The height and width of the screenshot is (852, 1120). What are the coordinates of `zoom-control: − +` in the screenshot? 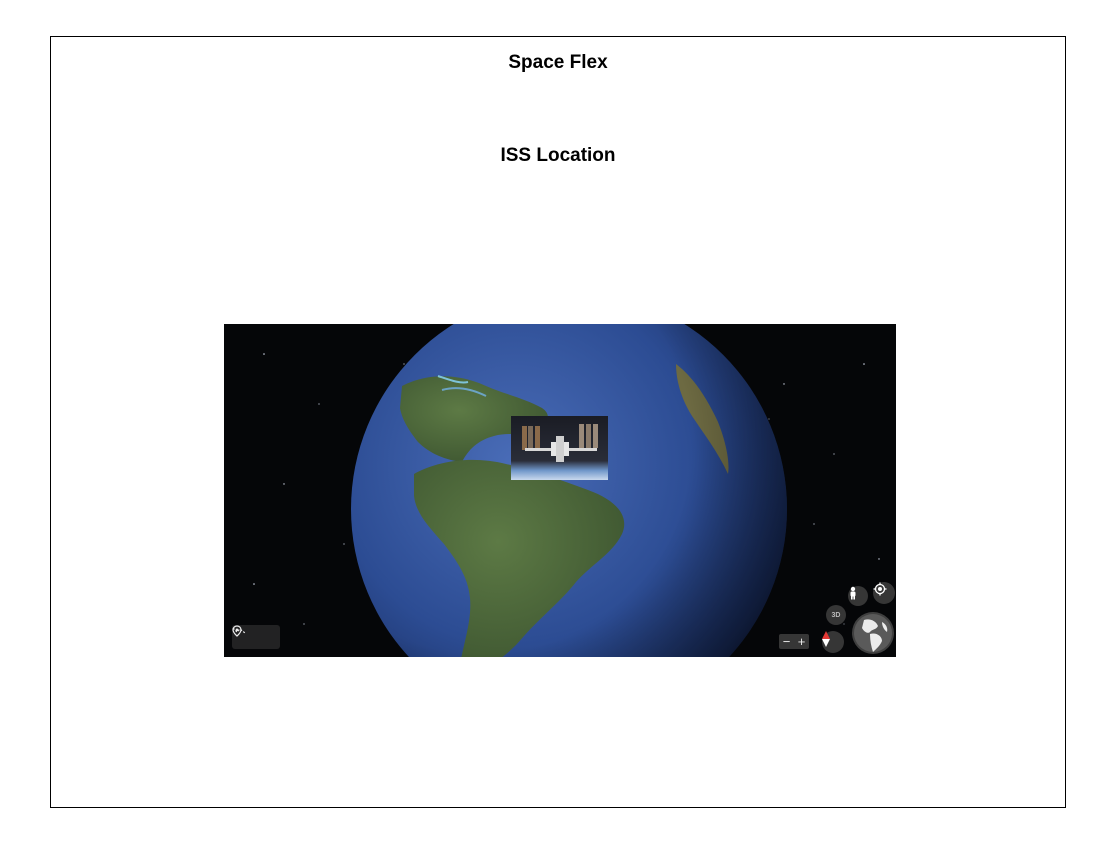 It's located at (794, 641).